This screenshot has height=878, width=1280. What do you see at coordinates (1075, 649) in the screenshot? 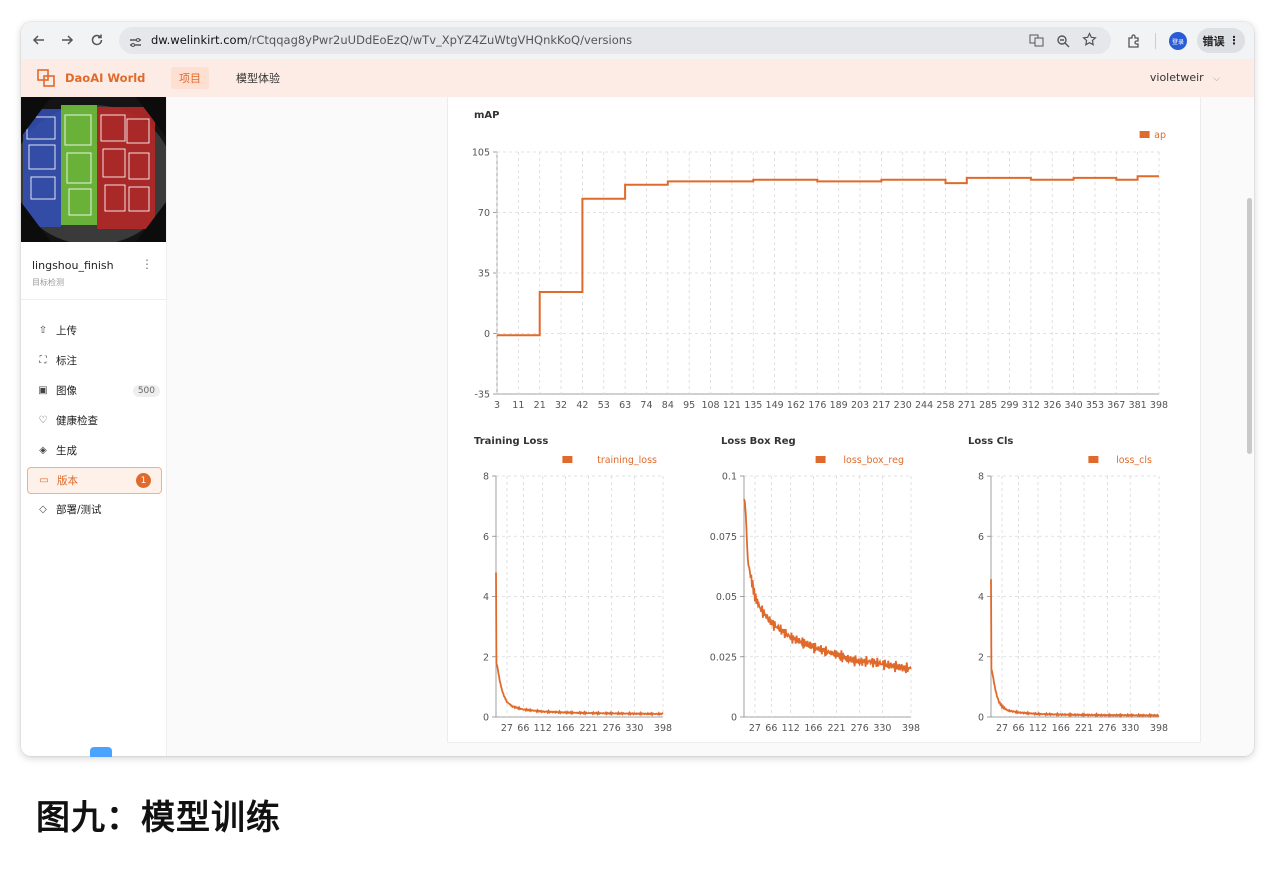
I see `series-line-loss_cls` at bounding box center [1075, 649].